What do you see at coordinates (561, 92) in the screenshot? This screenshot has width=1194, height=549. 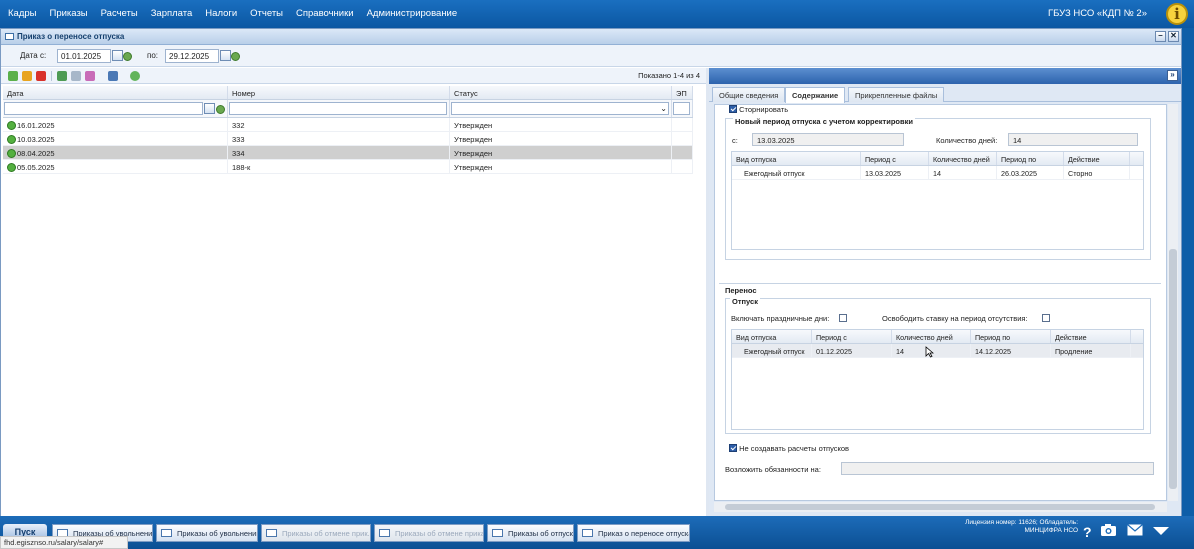 I see `column-status: Статус` at bounding box center [561, 92].